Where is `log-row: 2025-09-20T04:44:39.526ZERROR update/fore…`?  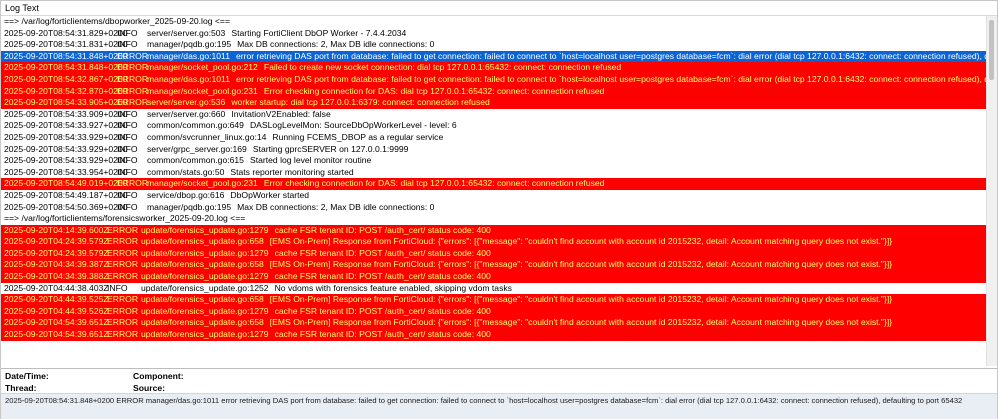
log-row: 2025-09-20T04:44:39.526ZERROR update/fore… is located at coordinates (494, 311).